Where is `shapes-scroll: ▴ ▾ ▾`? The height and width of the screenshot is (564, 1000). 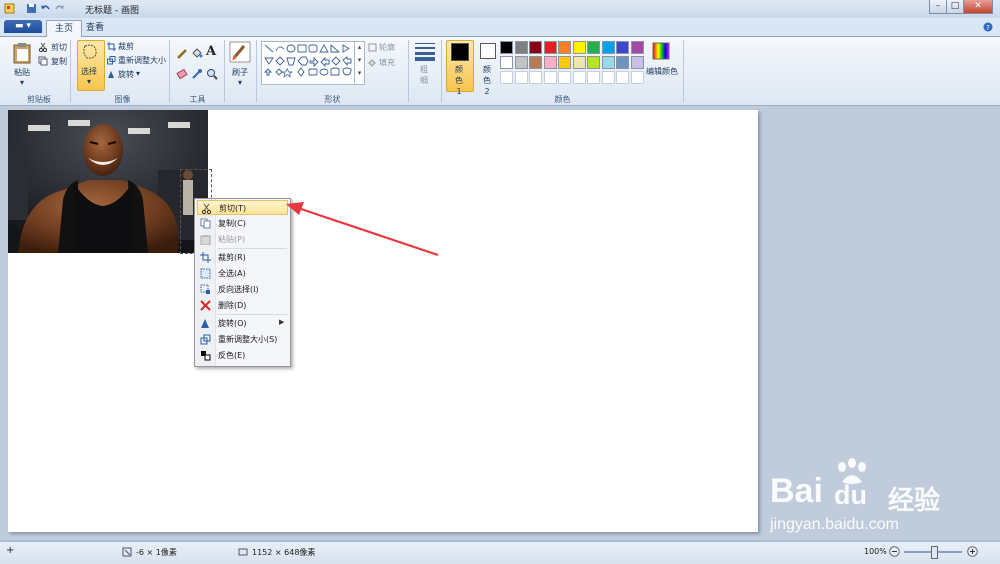
shapes-scroll: ▴ ▾ ▾ is located at coordinates (359, 62).